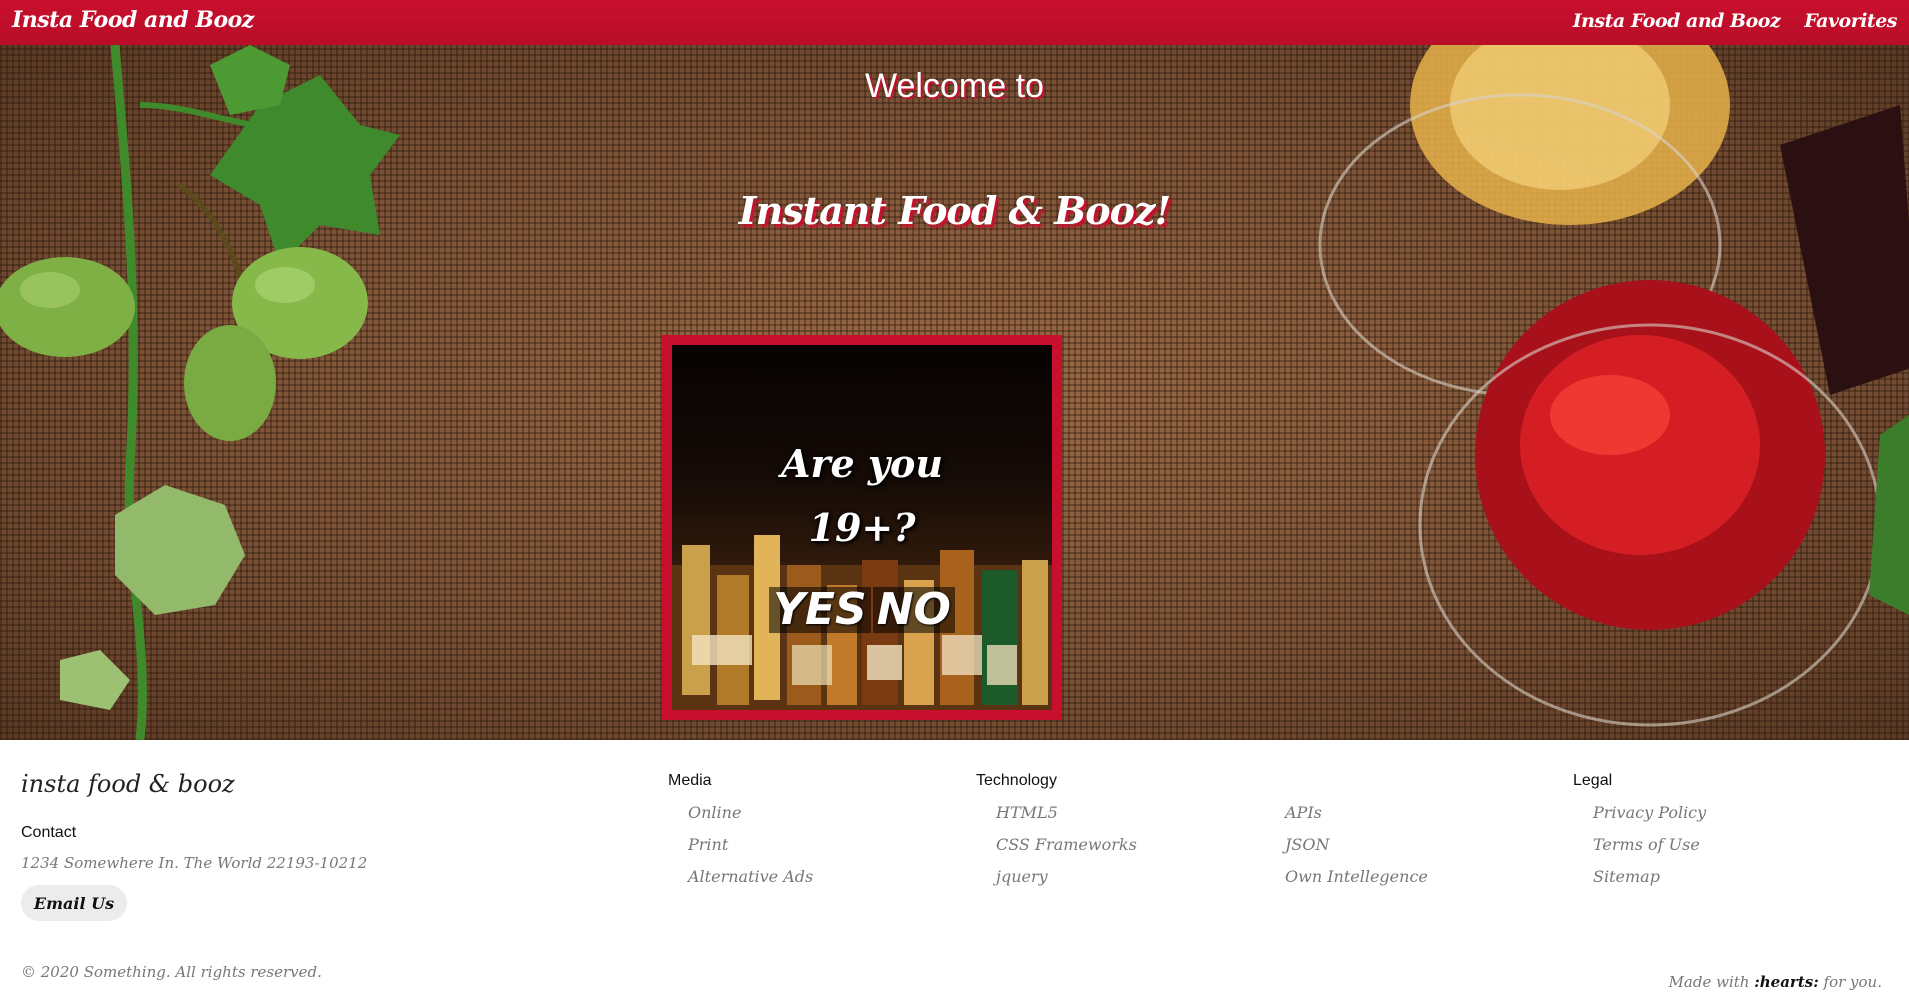 The image size is (1909, 992). What do you see at coordinates (1022, 876) in the screenshot?
I see `footer-link-jquery: jquery` at bounding box center [1022, 876].